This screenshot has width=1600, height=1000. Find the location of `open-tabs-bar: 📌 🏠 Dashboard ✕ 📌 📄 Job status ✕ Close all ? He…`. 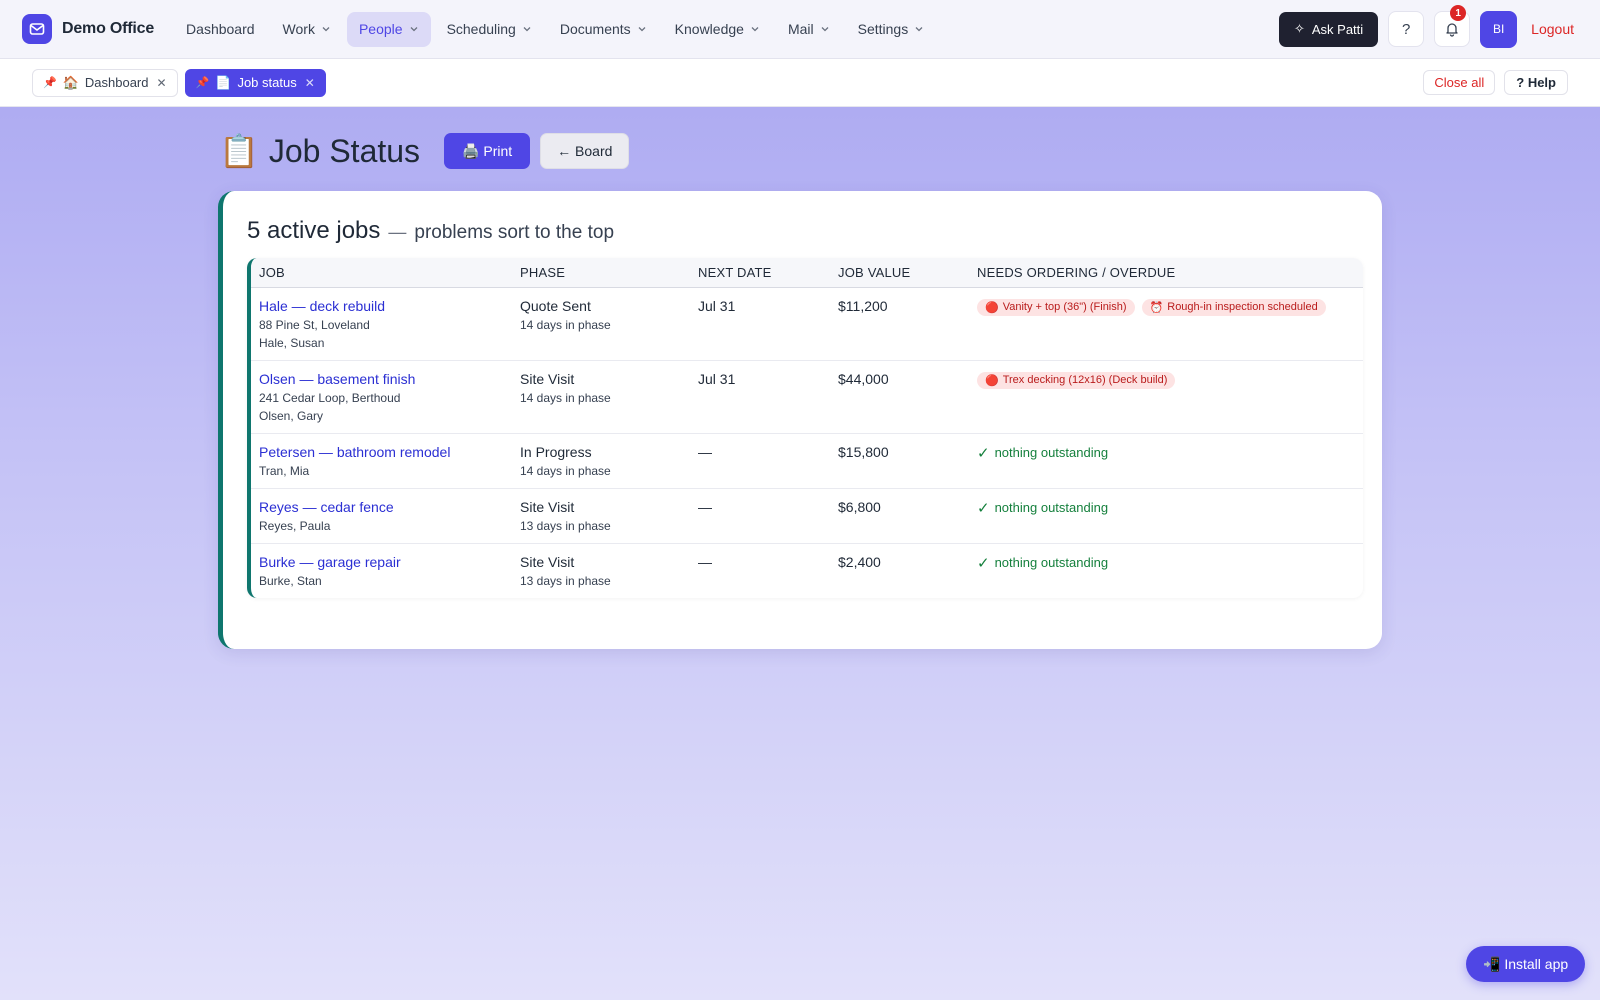

open-tabs-bar: 📌 🏠 Dashboard ✕ 📌 📄 Job status ✕ Close all ? He… is located at coordinates (800, 83).